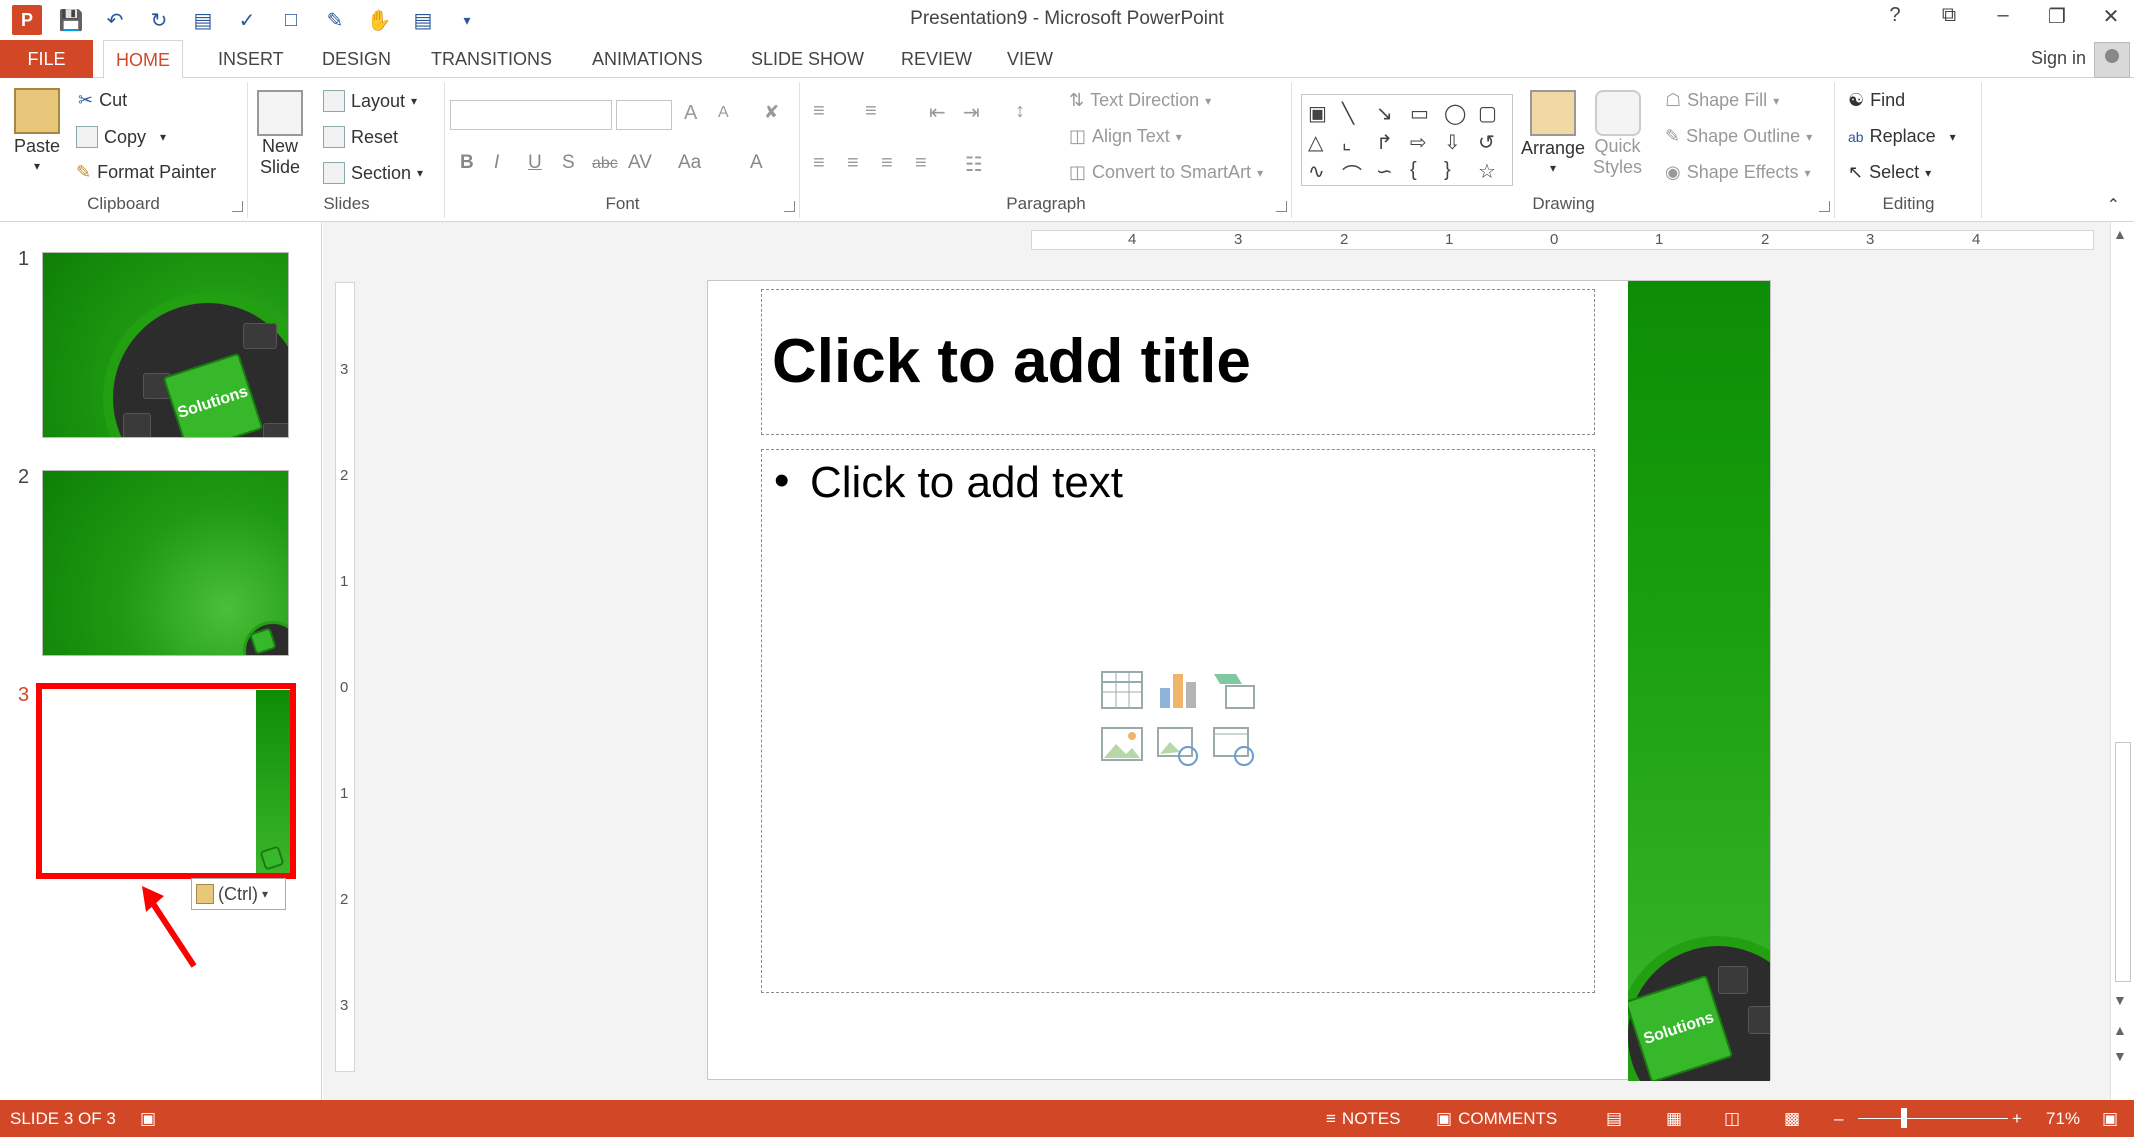 Image resolution: width=2134 pixels, height=1137 pixels. I want to click on insert-video-icon, so click(1234, 746).